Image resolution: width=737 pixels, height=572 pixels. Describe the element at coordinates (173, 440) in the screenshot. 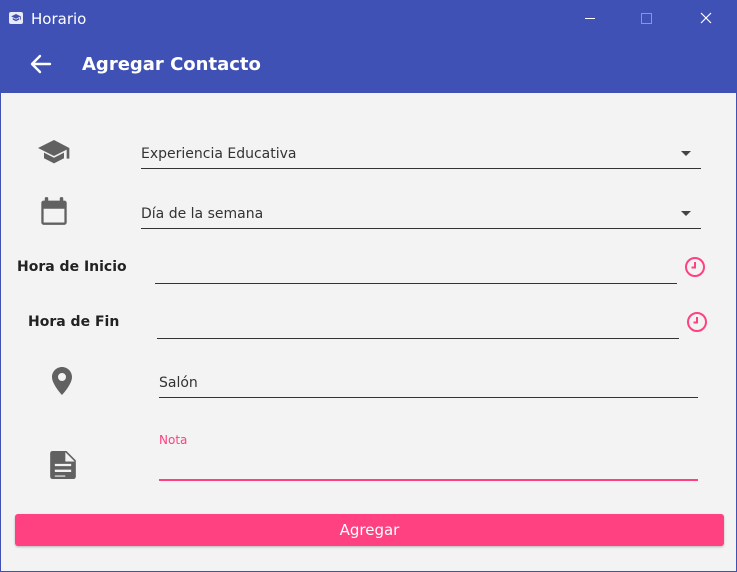

I see `note-label: Nota` at that location.